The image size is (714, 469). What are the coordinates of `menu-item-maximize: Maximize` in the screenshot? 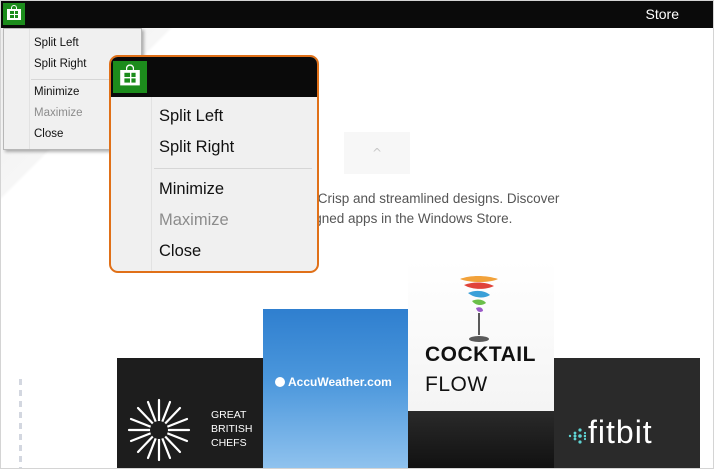 It's located at (58, 113).